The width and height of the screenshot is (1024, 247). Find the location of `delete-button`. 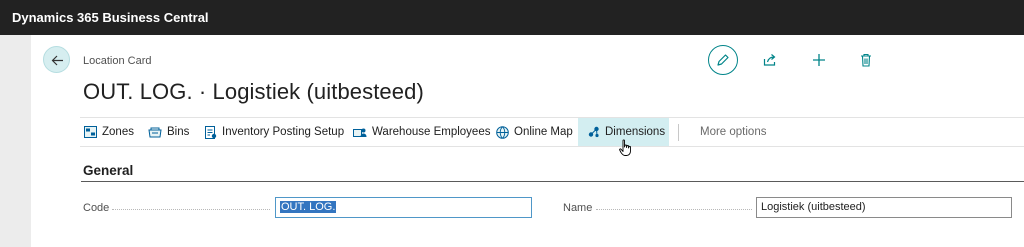

delete-button is located at coordinates (866, 60).